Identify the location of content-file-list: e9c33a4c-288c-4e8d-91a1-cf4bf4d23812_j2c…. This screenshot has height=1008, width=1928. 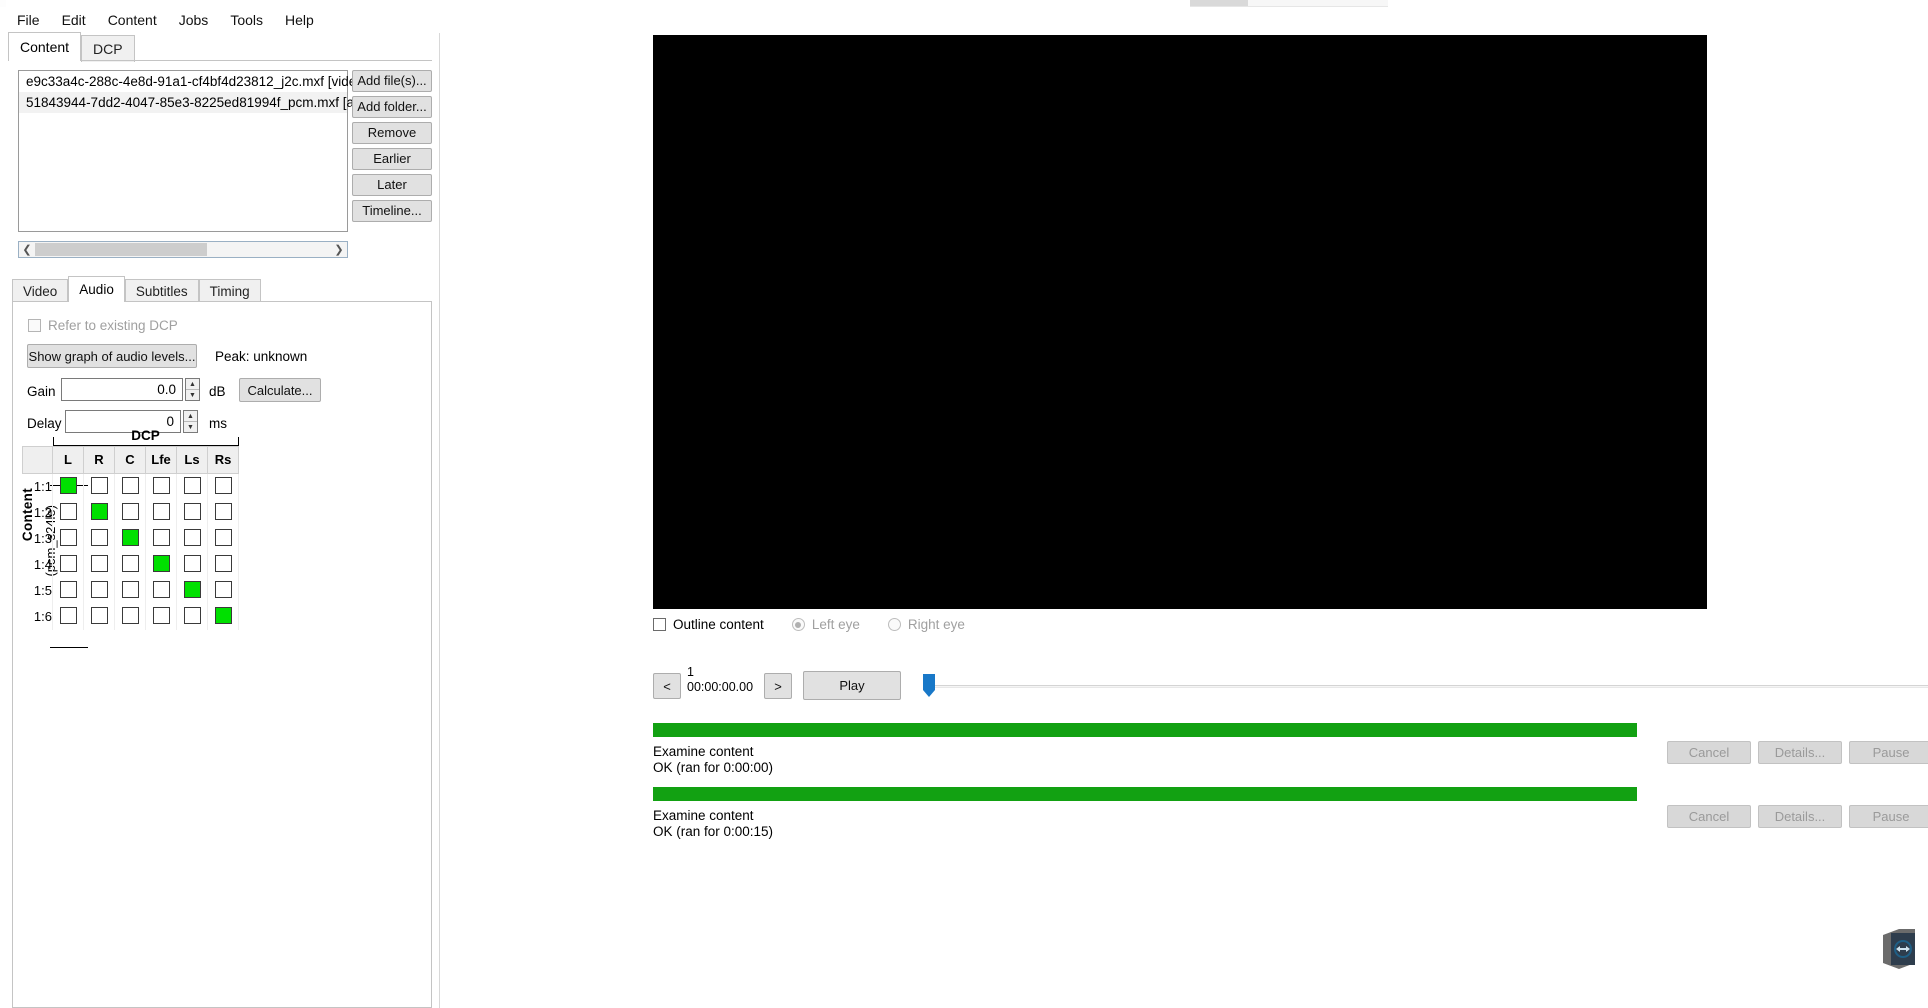
(200, 151).